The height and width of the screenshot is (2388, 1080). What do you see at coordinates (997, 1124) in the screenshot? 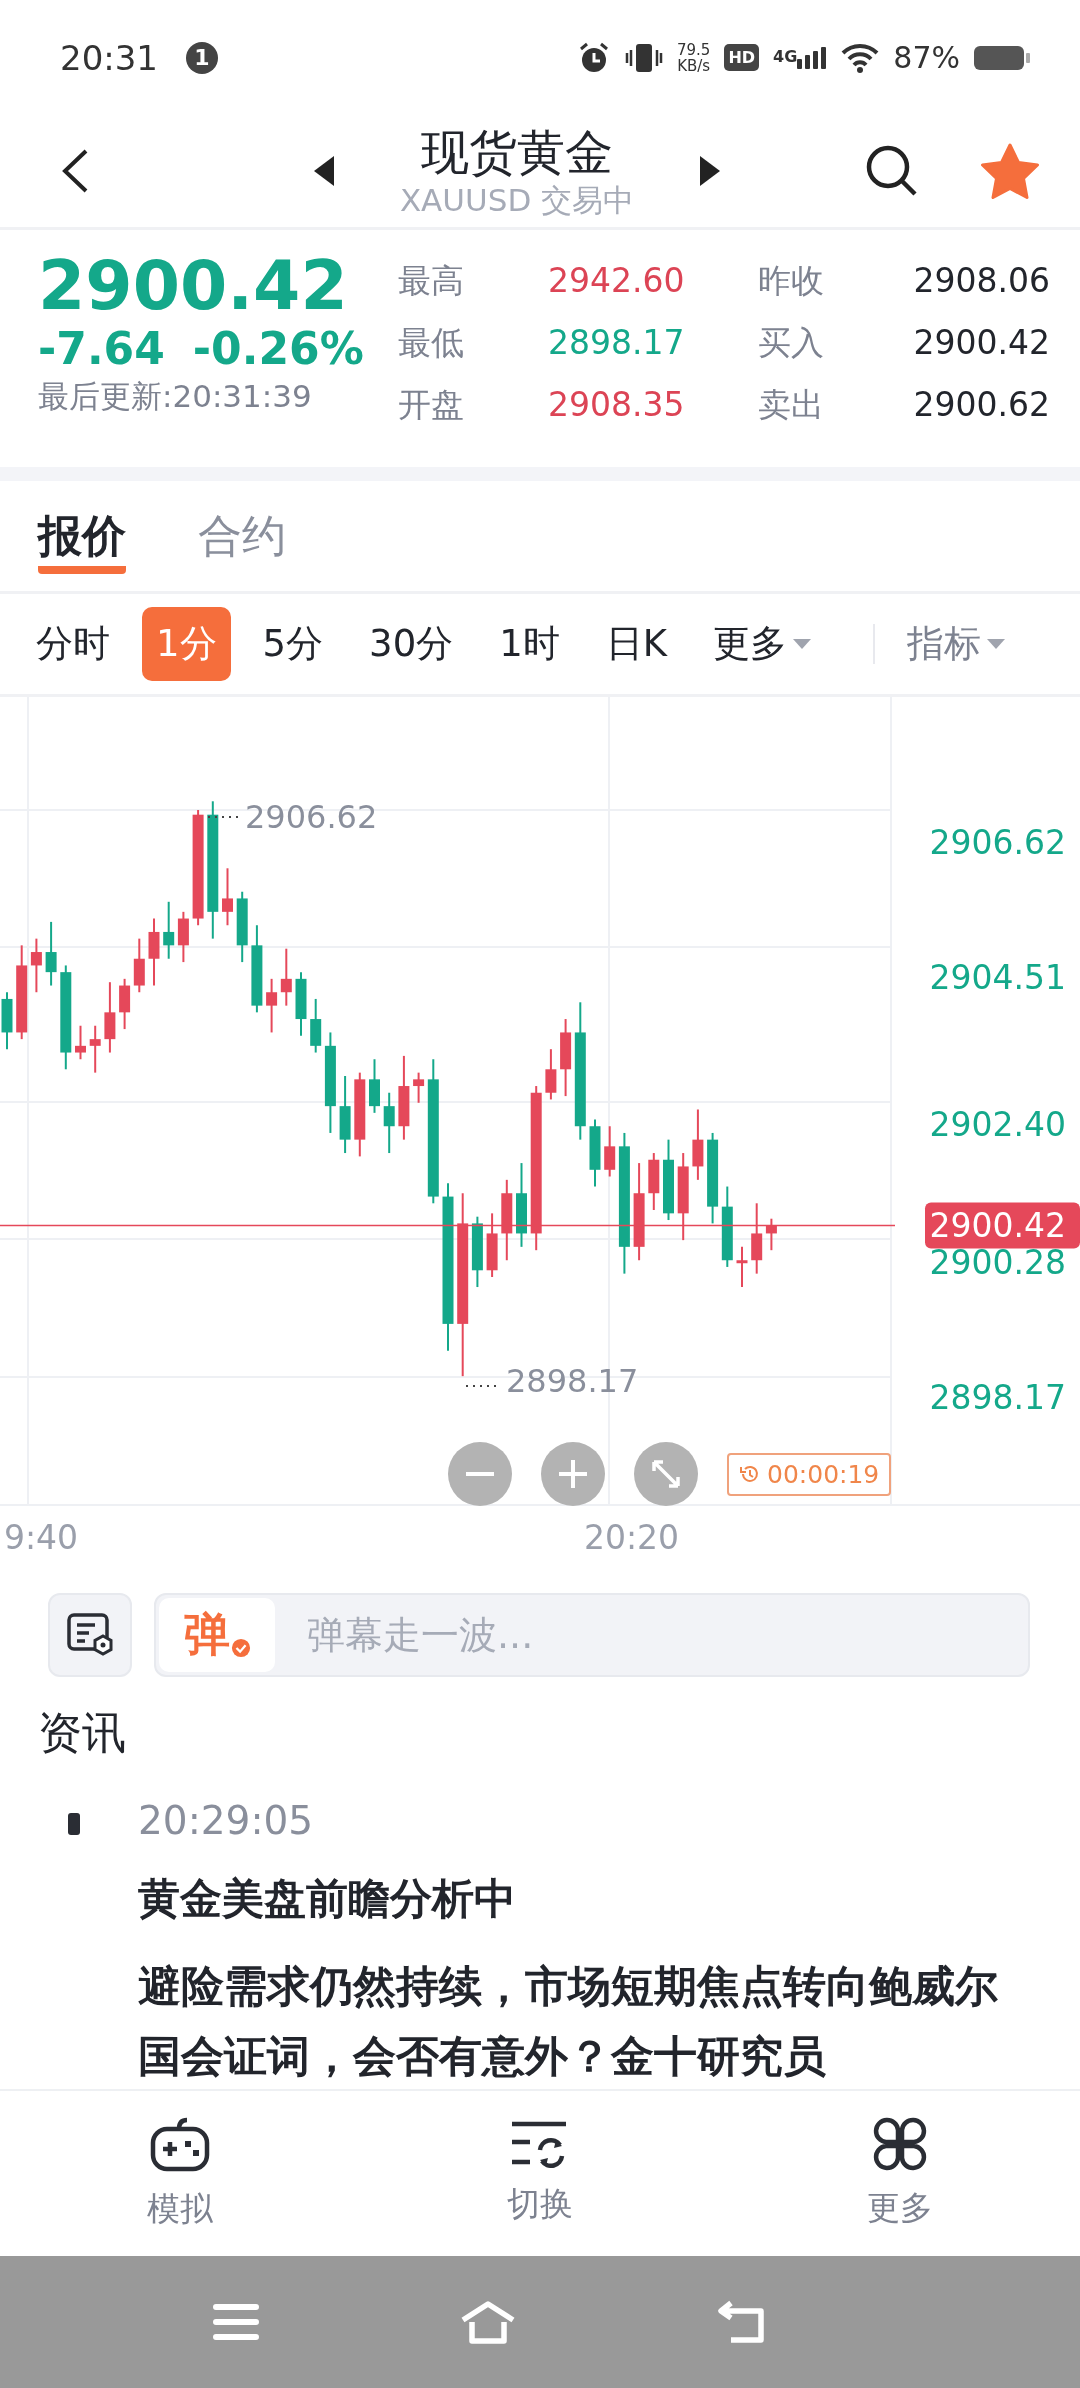
I see `price-axis-label: 2902.40` at bounding box center [997, 1124].